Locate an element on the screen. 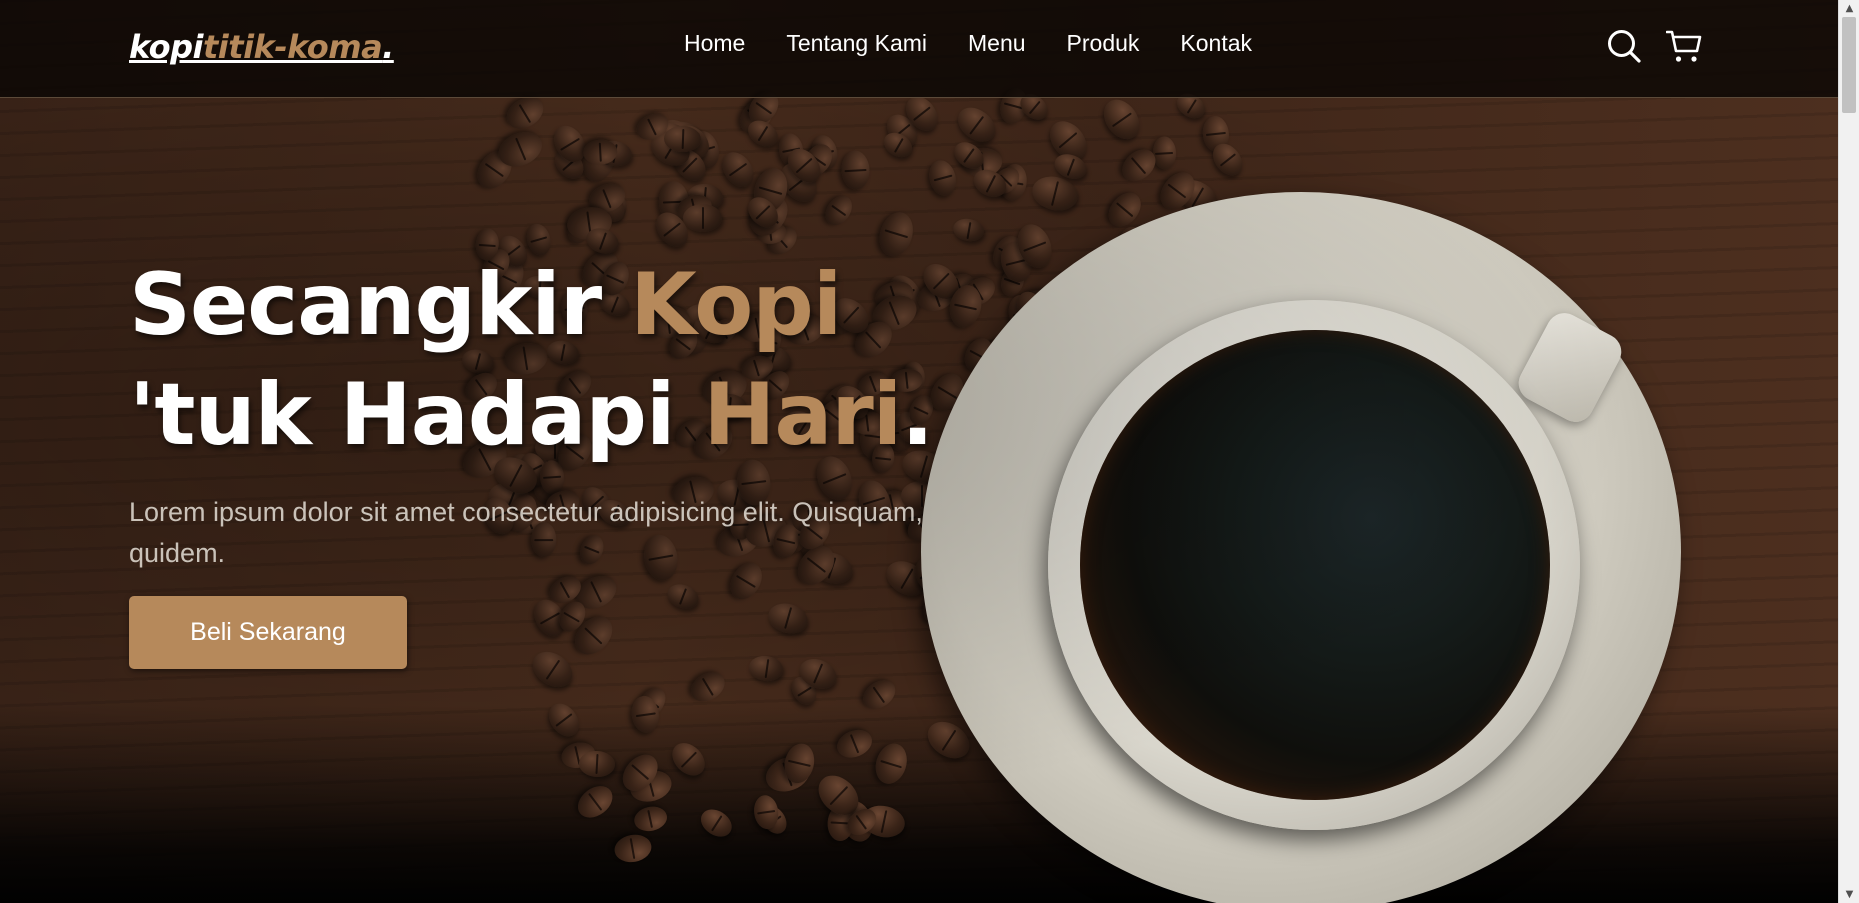  headline-line2-accent: Hari is located at coordinates (802, 415).